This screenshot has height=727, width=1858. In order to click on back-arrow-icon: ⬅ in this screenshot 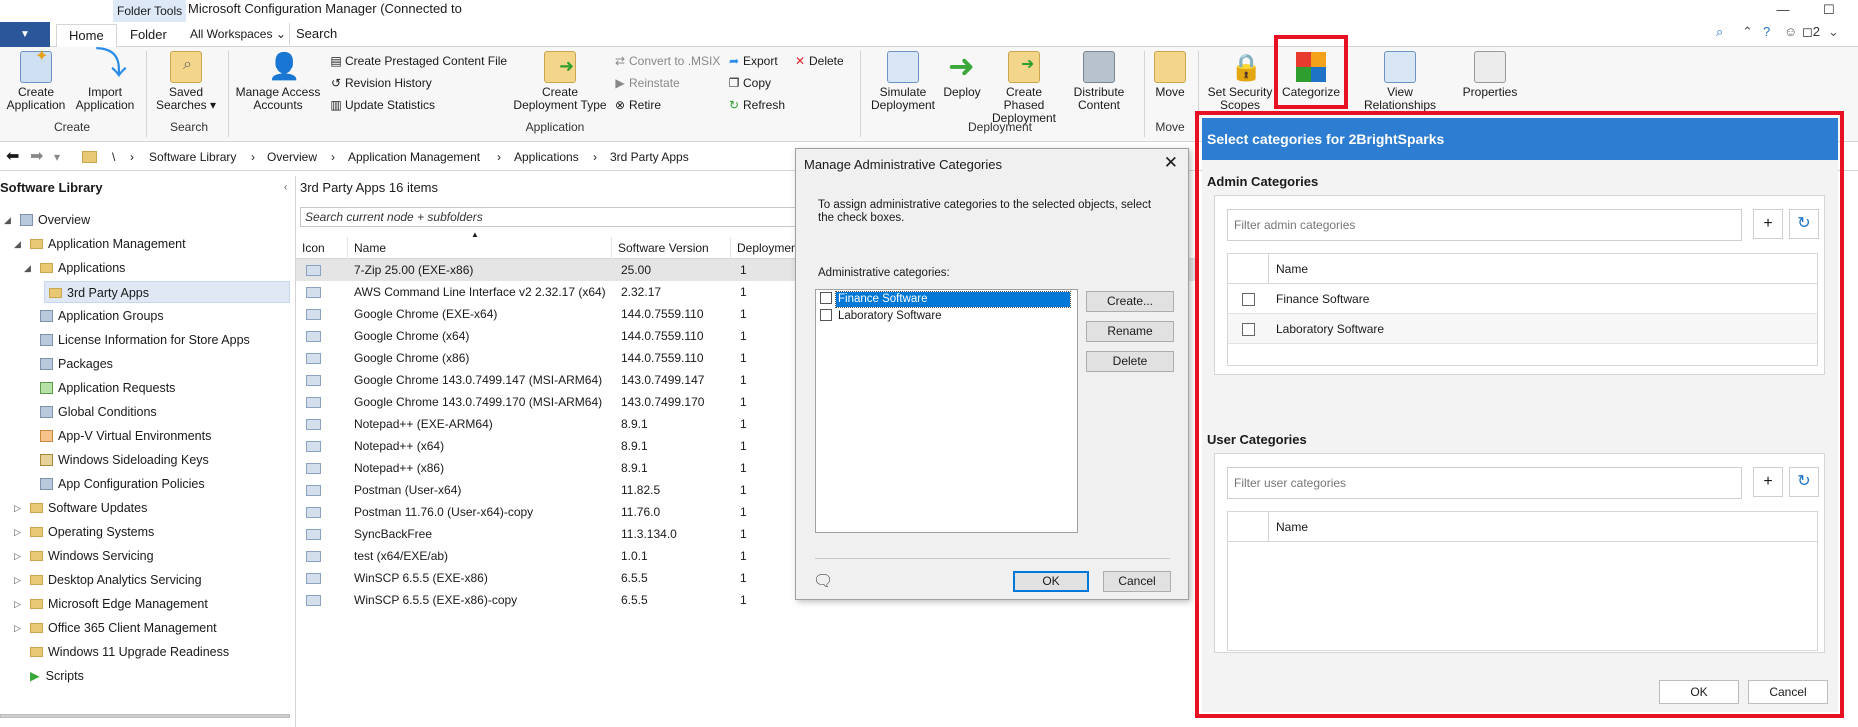, I will do `click(12, 156)`.